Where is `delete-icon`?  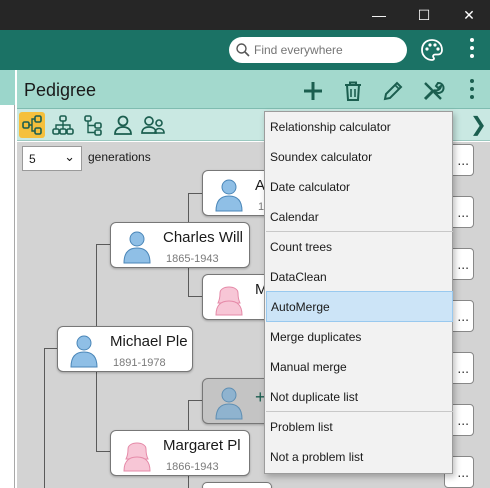 delete-icon is located at coordinates (353, 91).